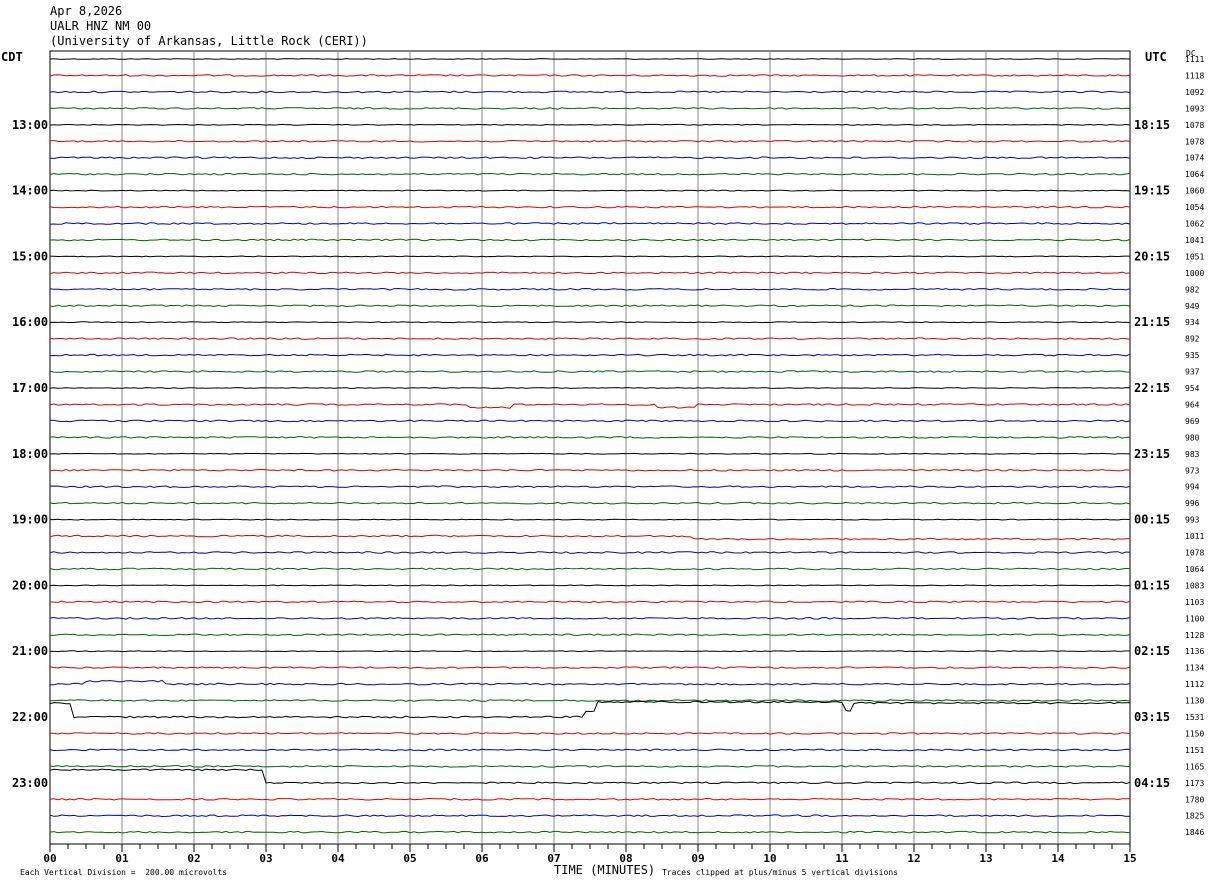 The image size is (1210, 886). Describe the element at coordinates (1194, 158) in the screenshot. I see `dc-offset-label: 1074` at that location.